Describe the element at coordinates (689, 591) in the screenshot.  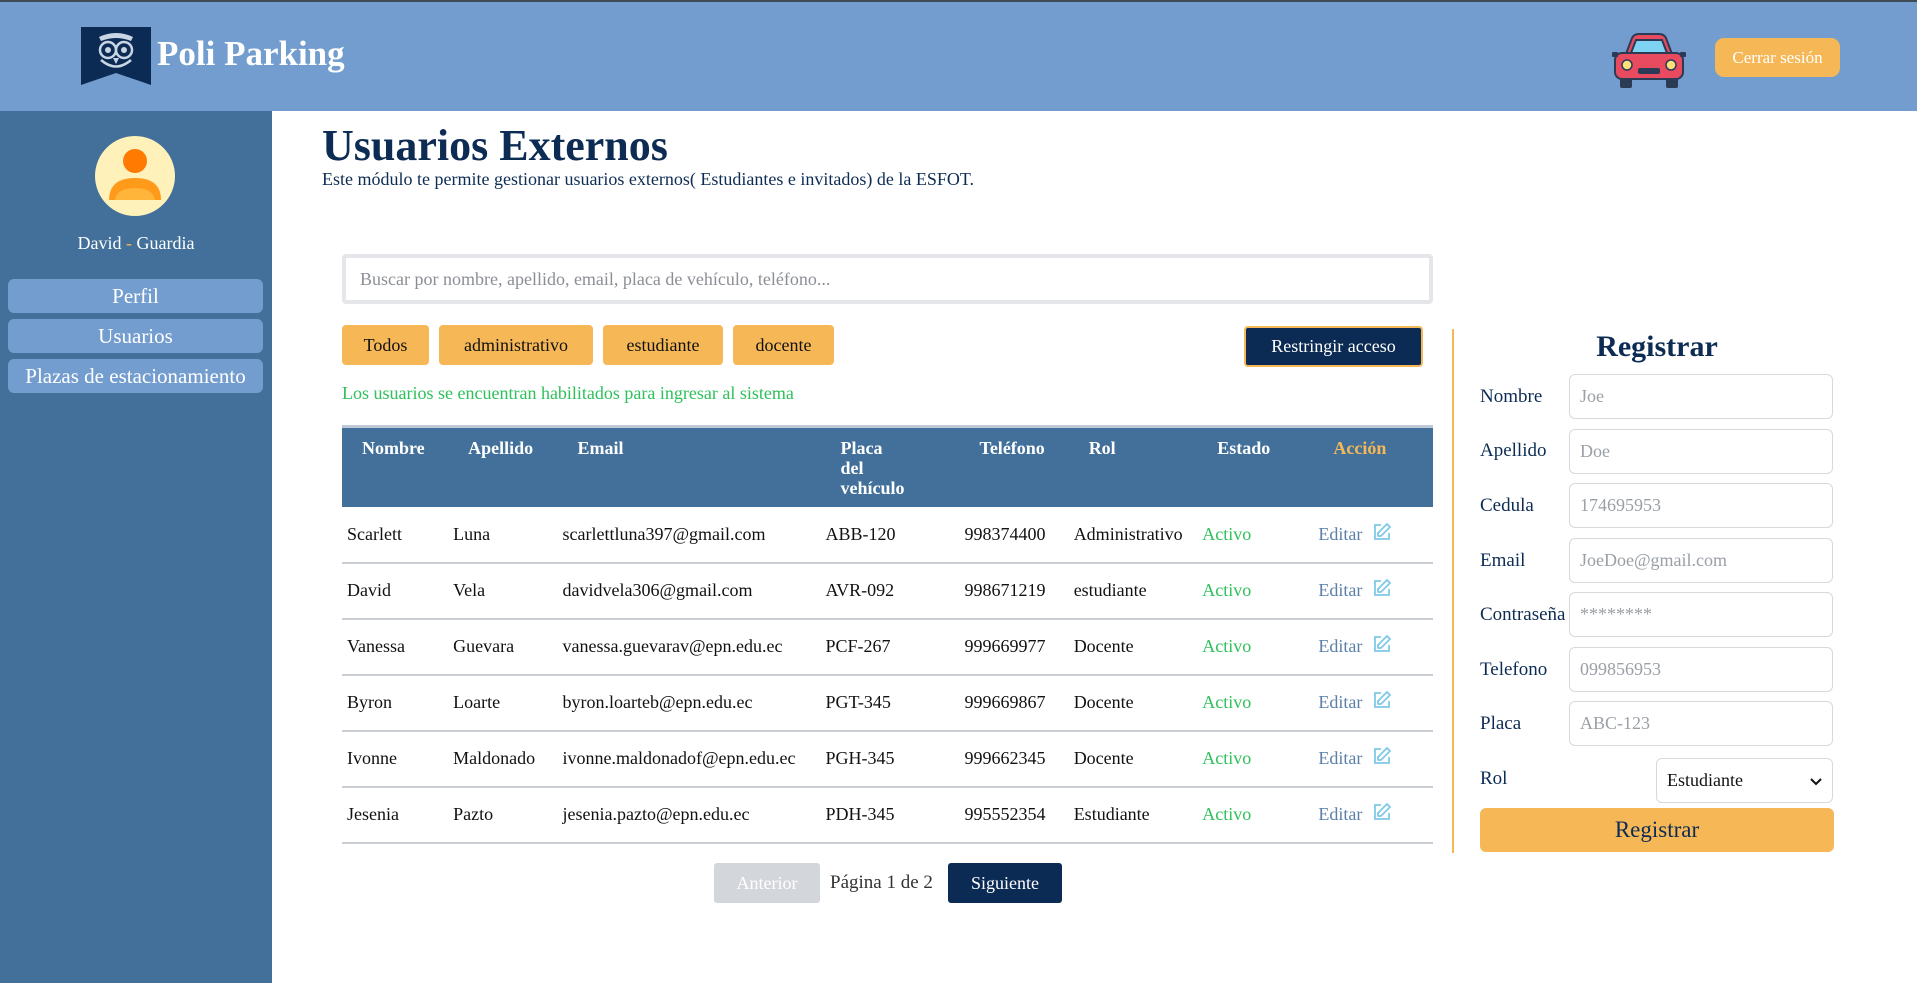
I see `email-cell: davidvela306@gmail.com` at that location.